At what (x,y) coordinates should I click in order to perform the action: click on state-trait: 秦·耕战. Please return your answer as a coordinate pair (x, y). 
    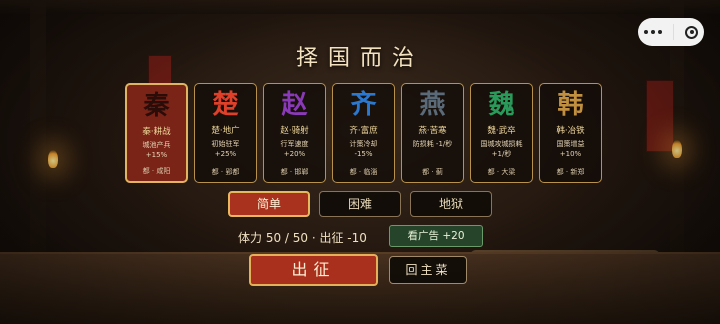
    Looking at the image, I should click on (156, 132).